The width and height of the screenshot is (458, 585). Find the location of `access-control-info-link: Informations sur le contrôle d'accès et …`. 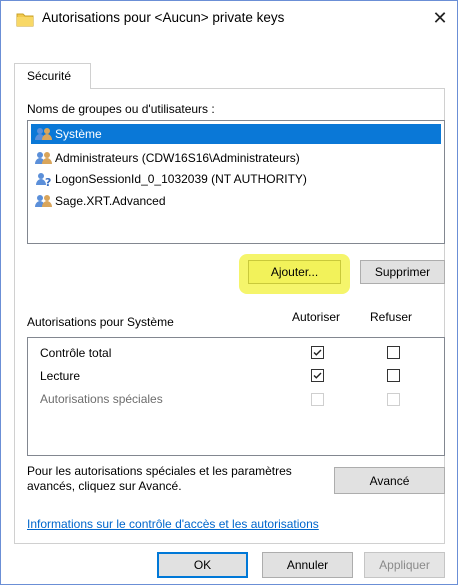

access-control-info-link: Informations sur le contrôle d'accès et … is located at coordinates (173, 524).